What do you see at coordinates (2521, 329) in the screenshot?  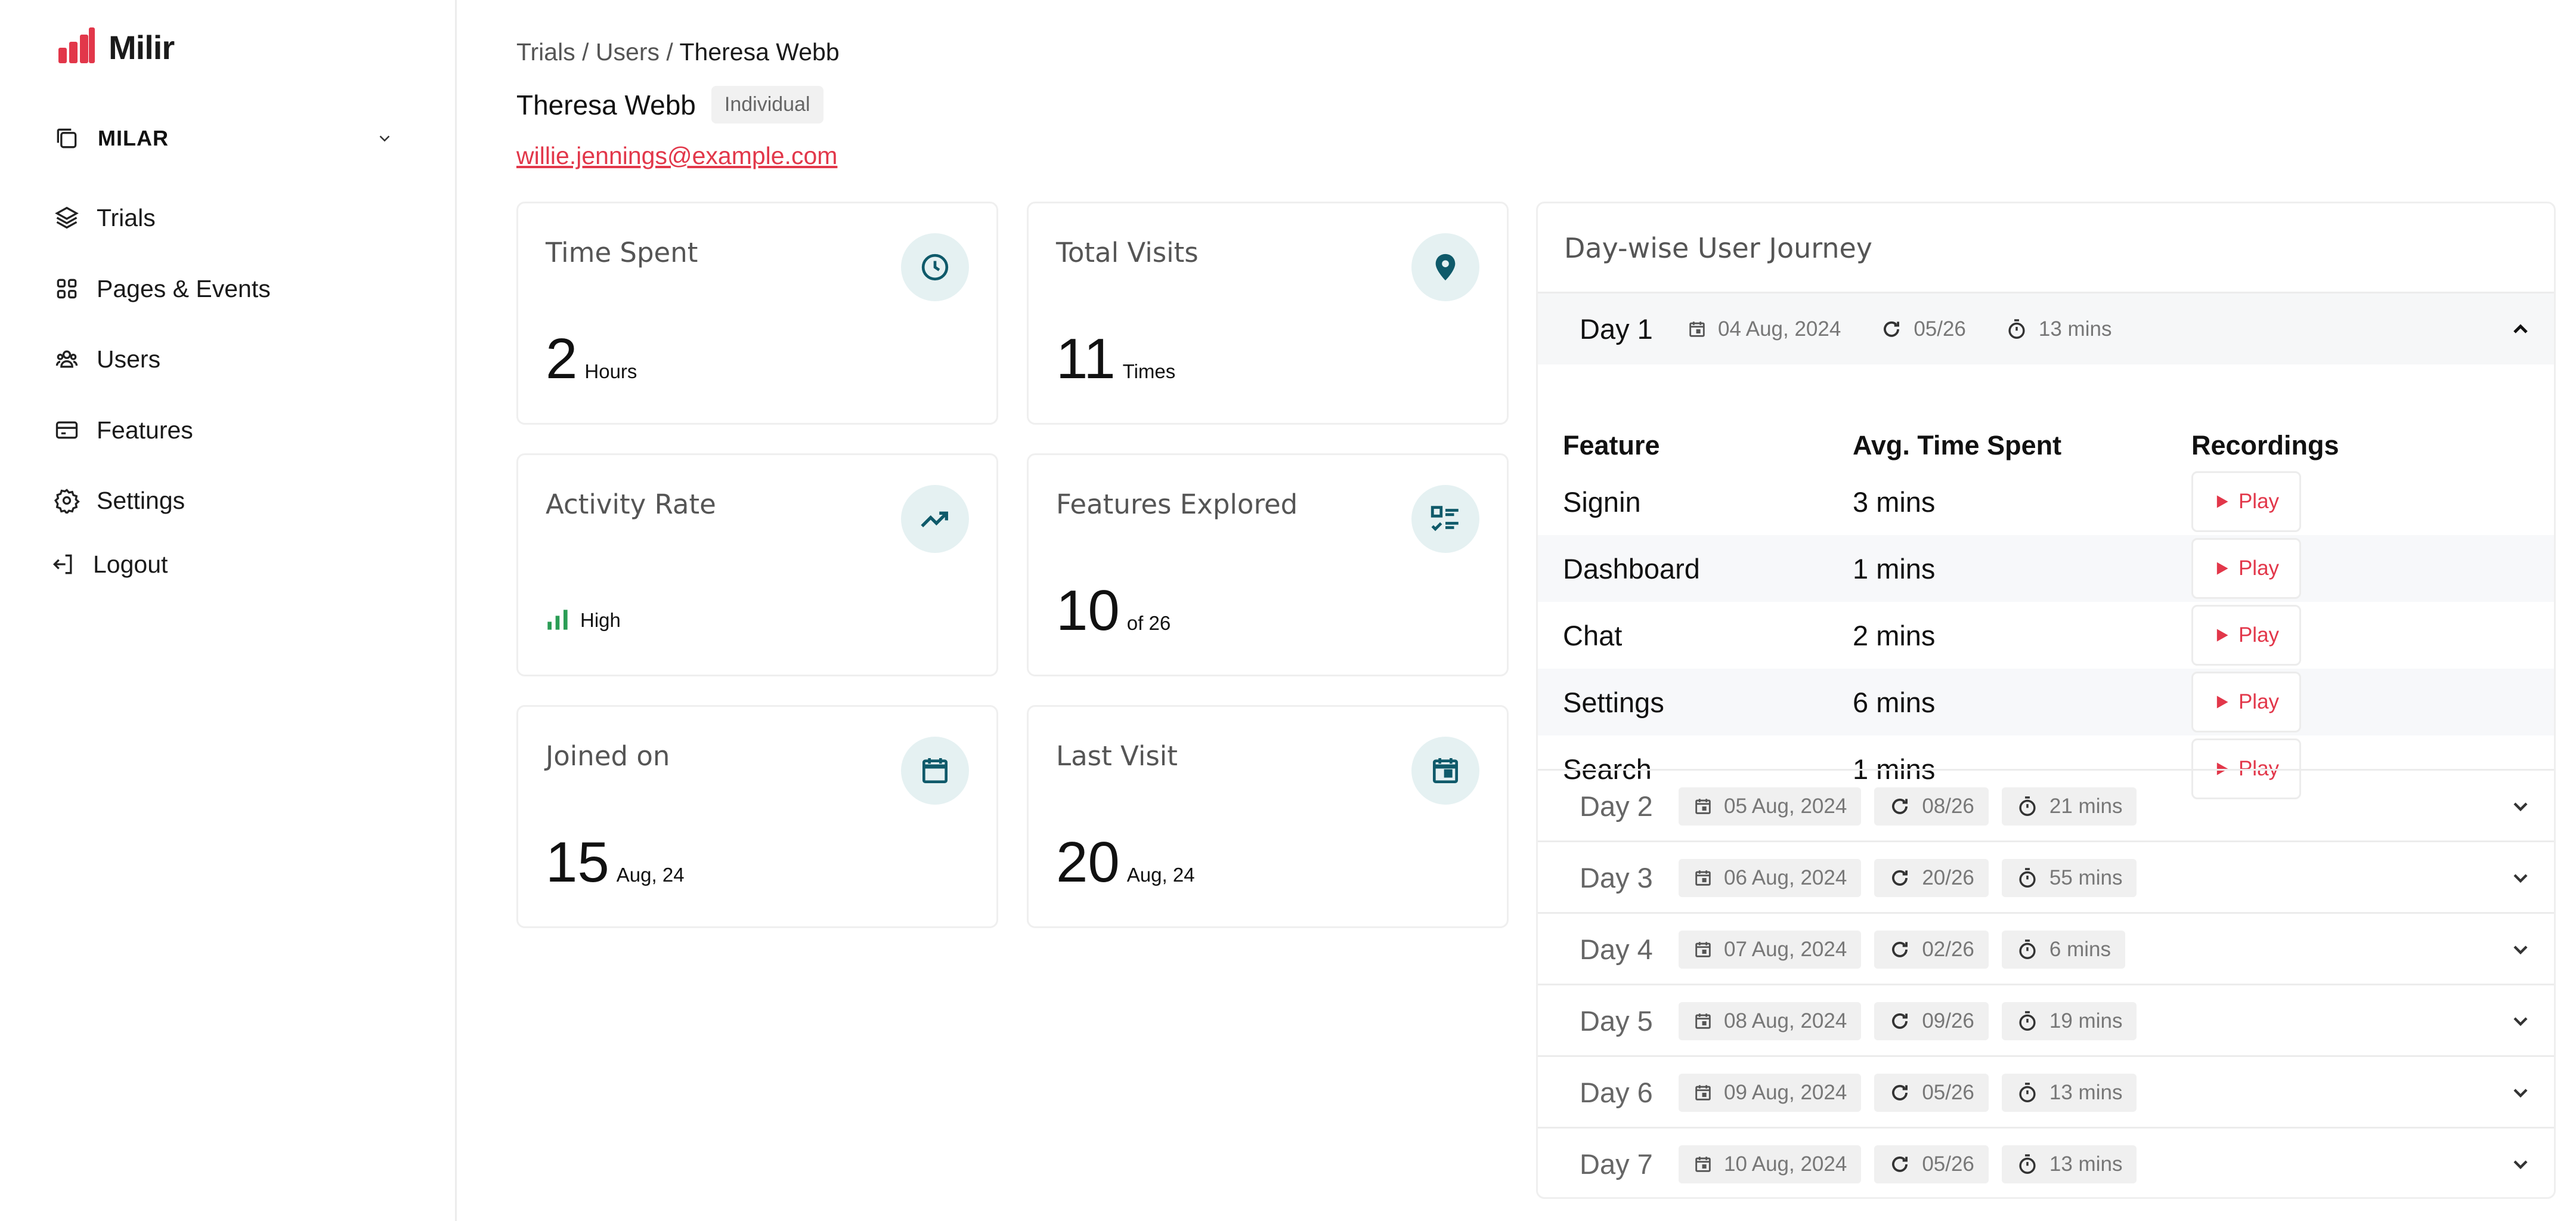 I see `chevron-up-icon` at bounding box center [2521, 329].